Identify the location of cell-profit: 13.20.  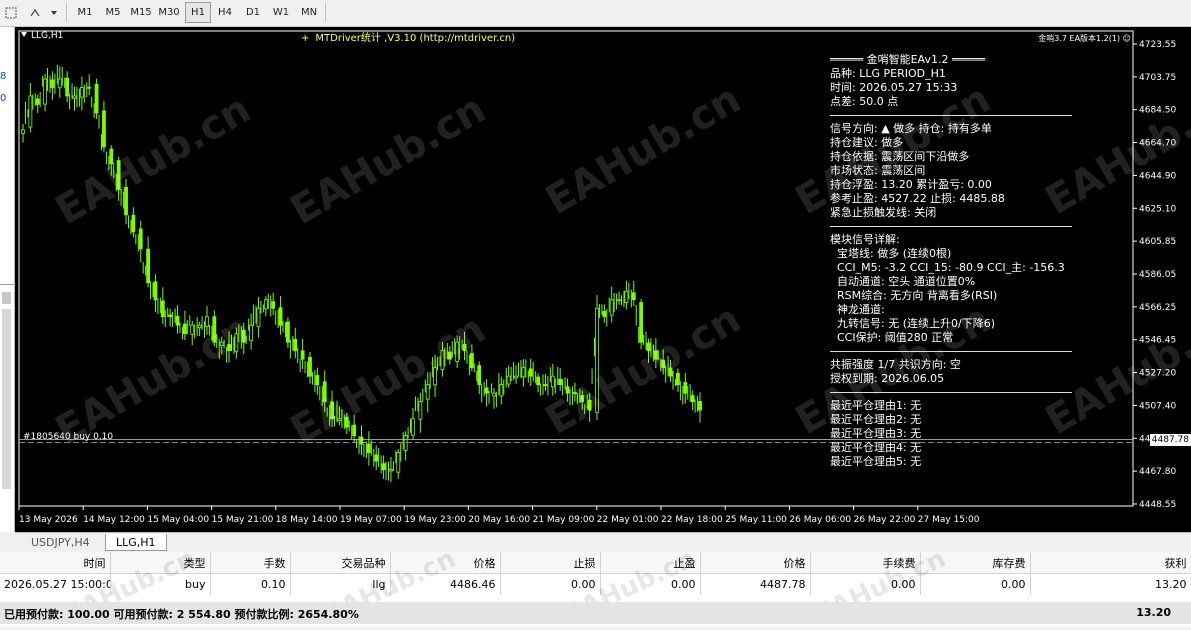
(1110, 584).